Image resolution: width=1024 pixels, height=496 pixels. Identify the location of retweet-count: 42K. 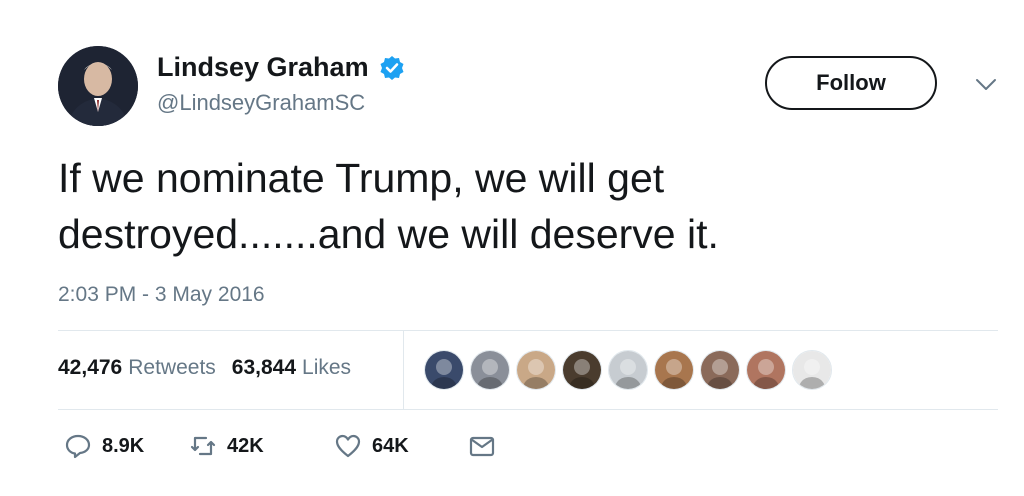
(245, 445).